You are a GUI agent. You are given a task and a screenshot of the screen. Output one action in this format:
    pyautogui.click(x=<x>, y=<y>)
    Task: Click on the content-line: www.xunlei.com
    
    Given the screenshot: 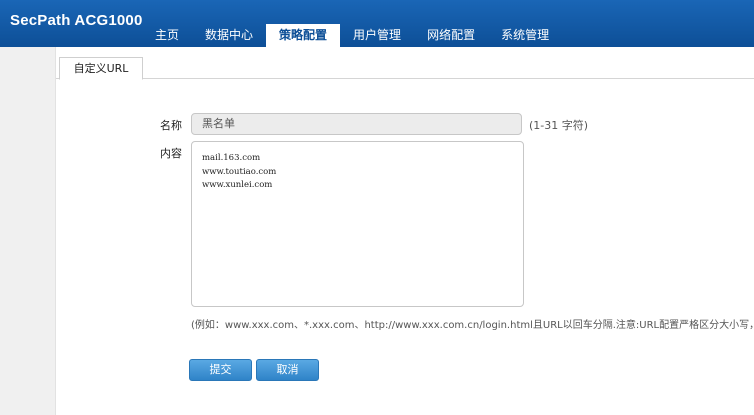 What is the action you would take?
    pyautogui.click(x=237, y=185)
    